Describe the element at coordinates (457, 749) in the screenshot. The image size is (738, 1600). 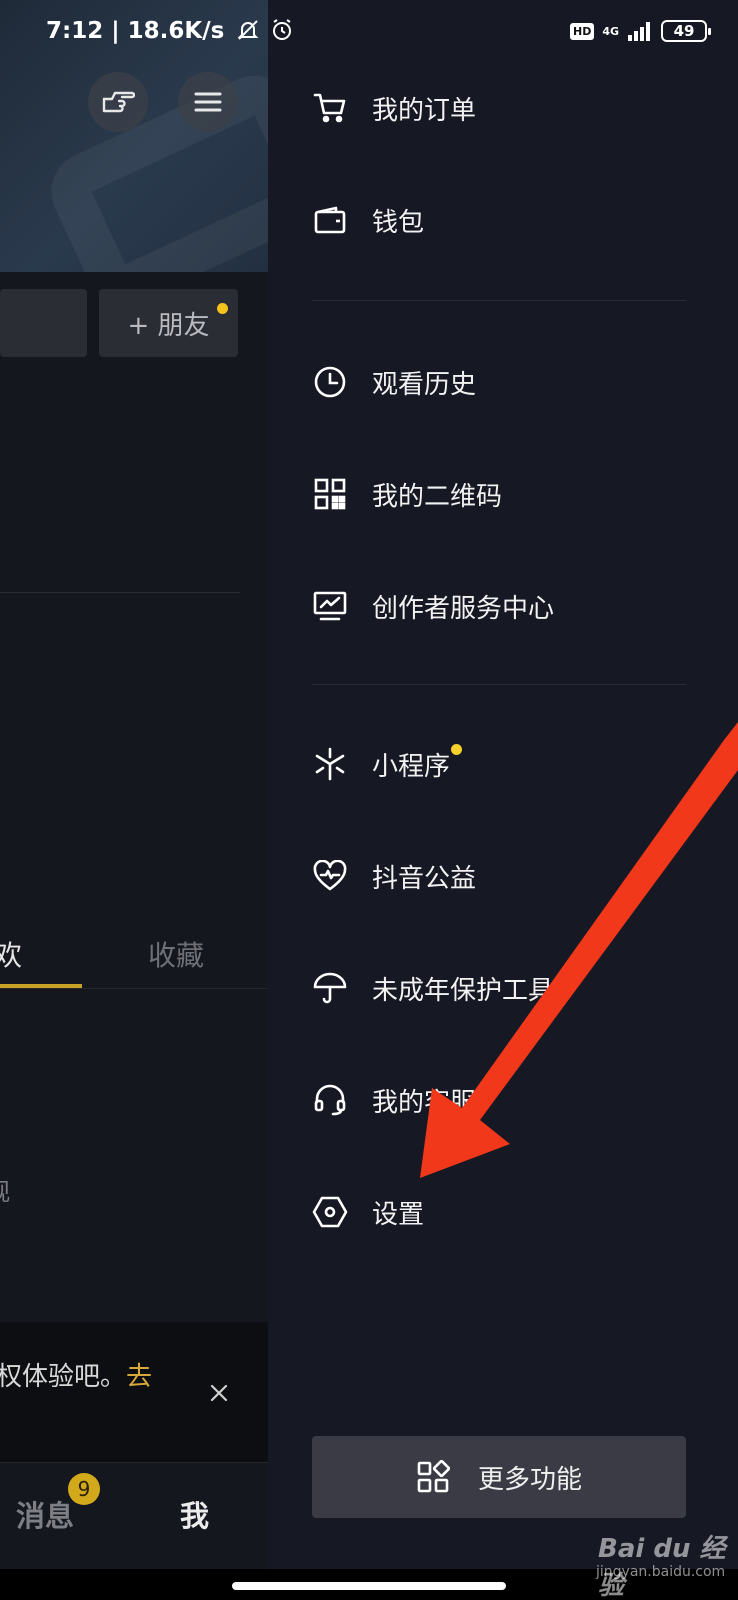
I see `new-dot` at that location.